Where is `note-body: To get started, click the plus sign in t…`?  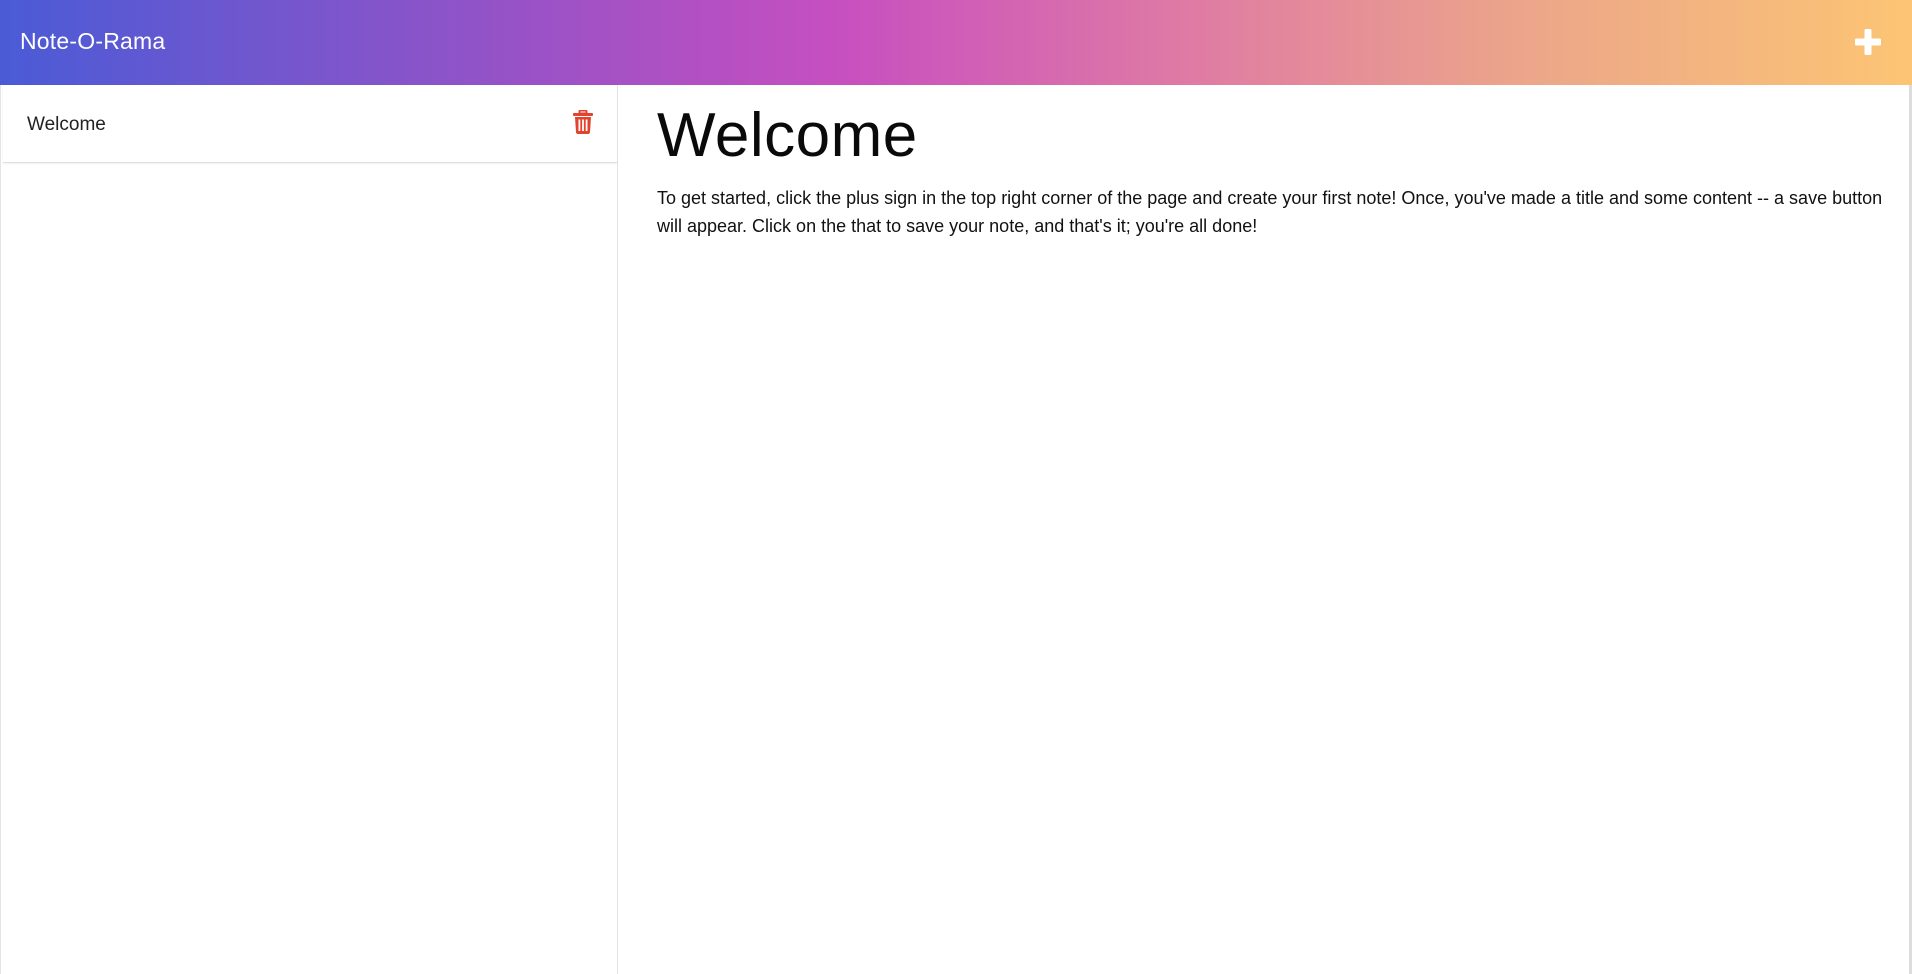 note-body: To get started, click the plus sign in t… is located at coordinates (1272, 212).